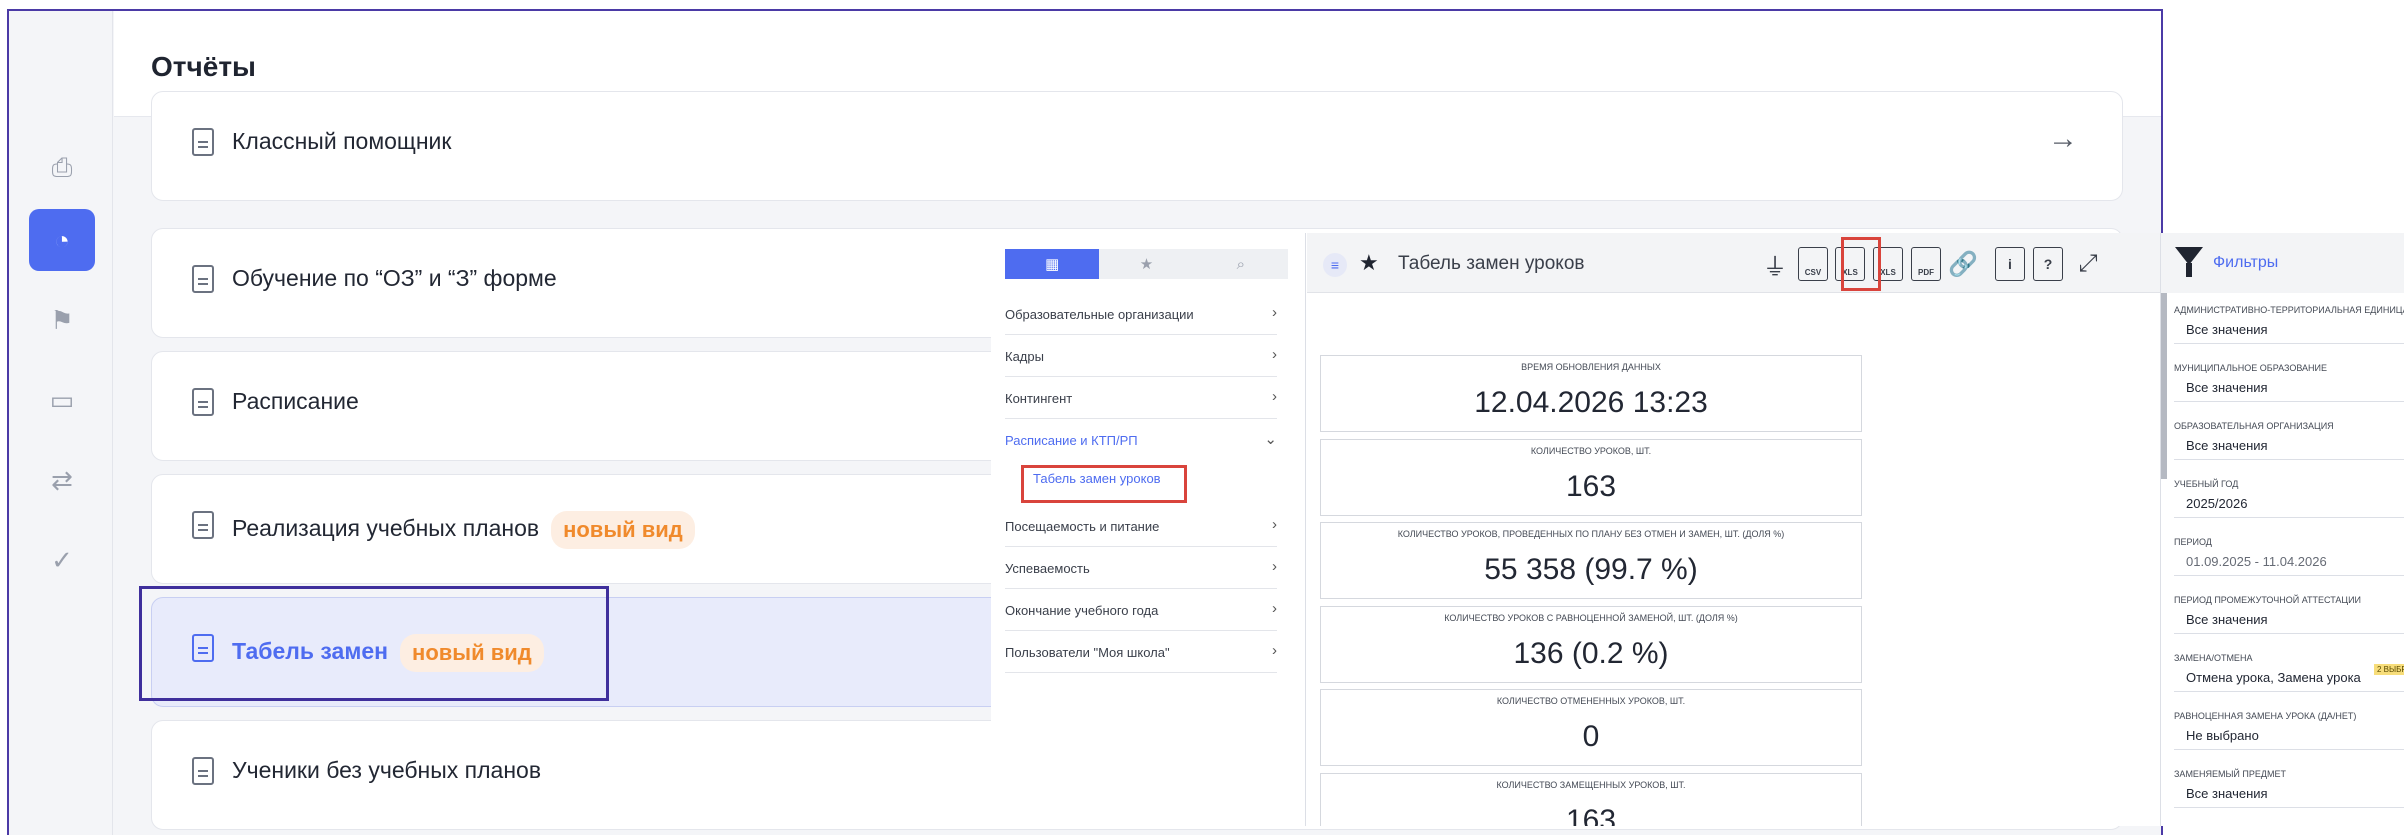 The image size is (2404, 835). I want to click on filter-field: 01.09.2025 - 11.04.2026, so click(2289, 562).